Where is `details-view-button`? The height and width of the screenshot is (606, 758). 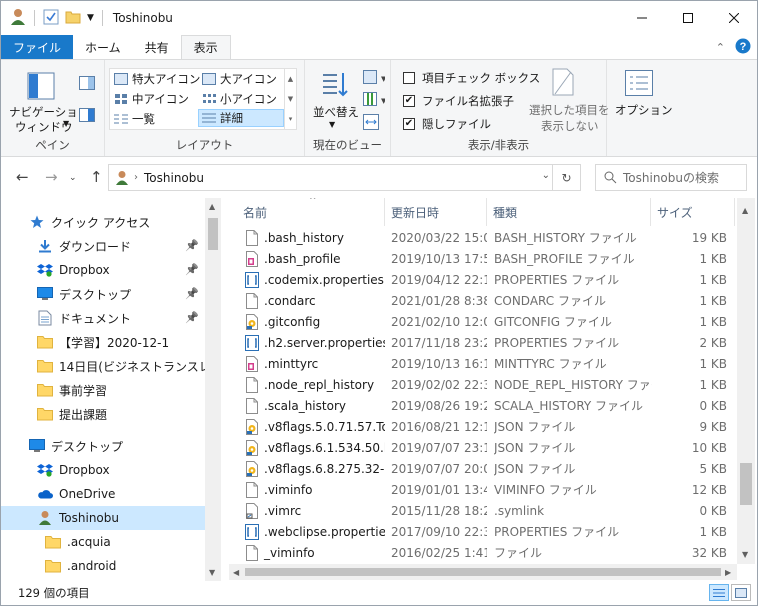
details-view-button is located at coordinates (719, 592).